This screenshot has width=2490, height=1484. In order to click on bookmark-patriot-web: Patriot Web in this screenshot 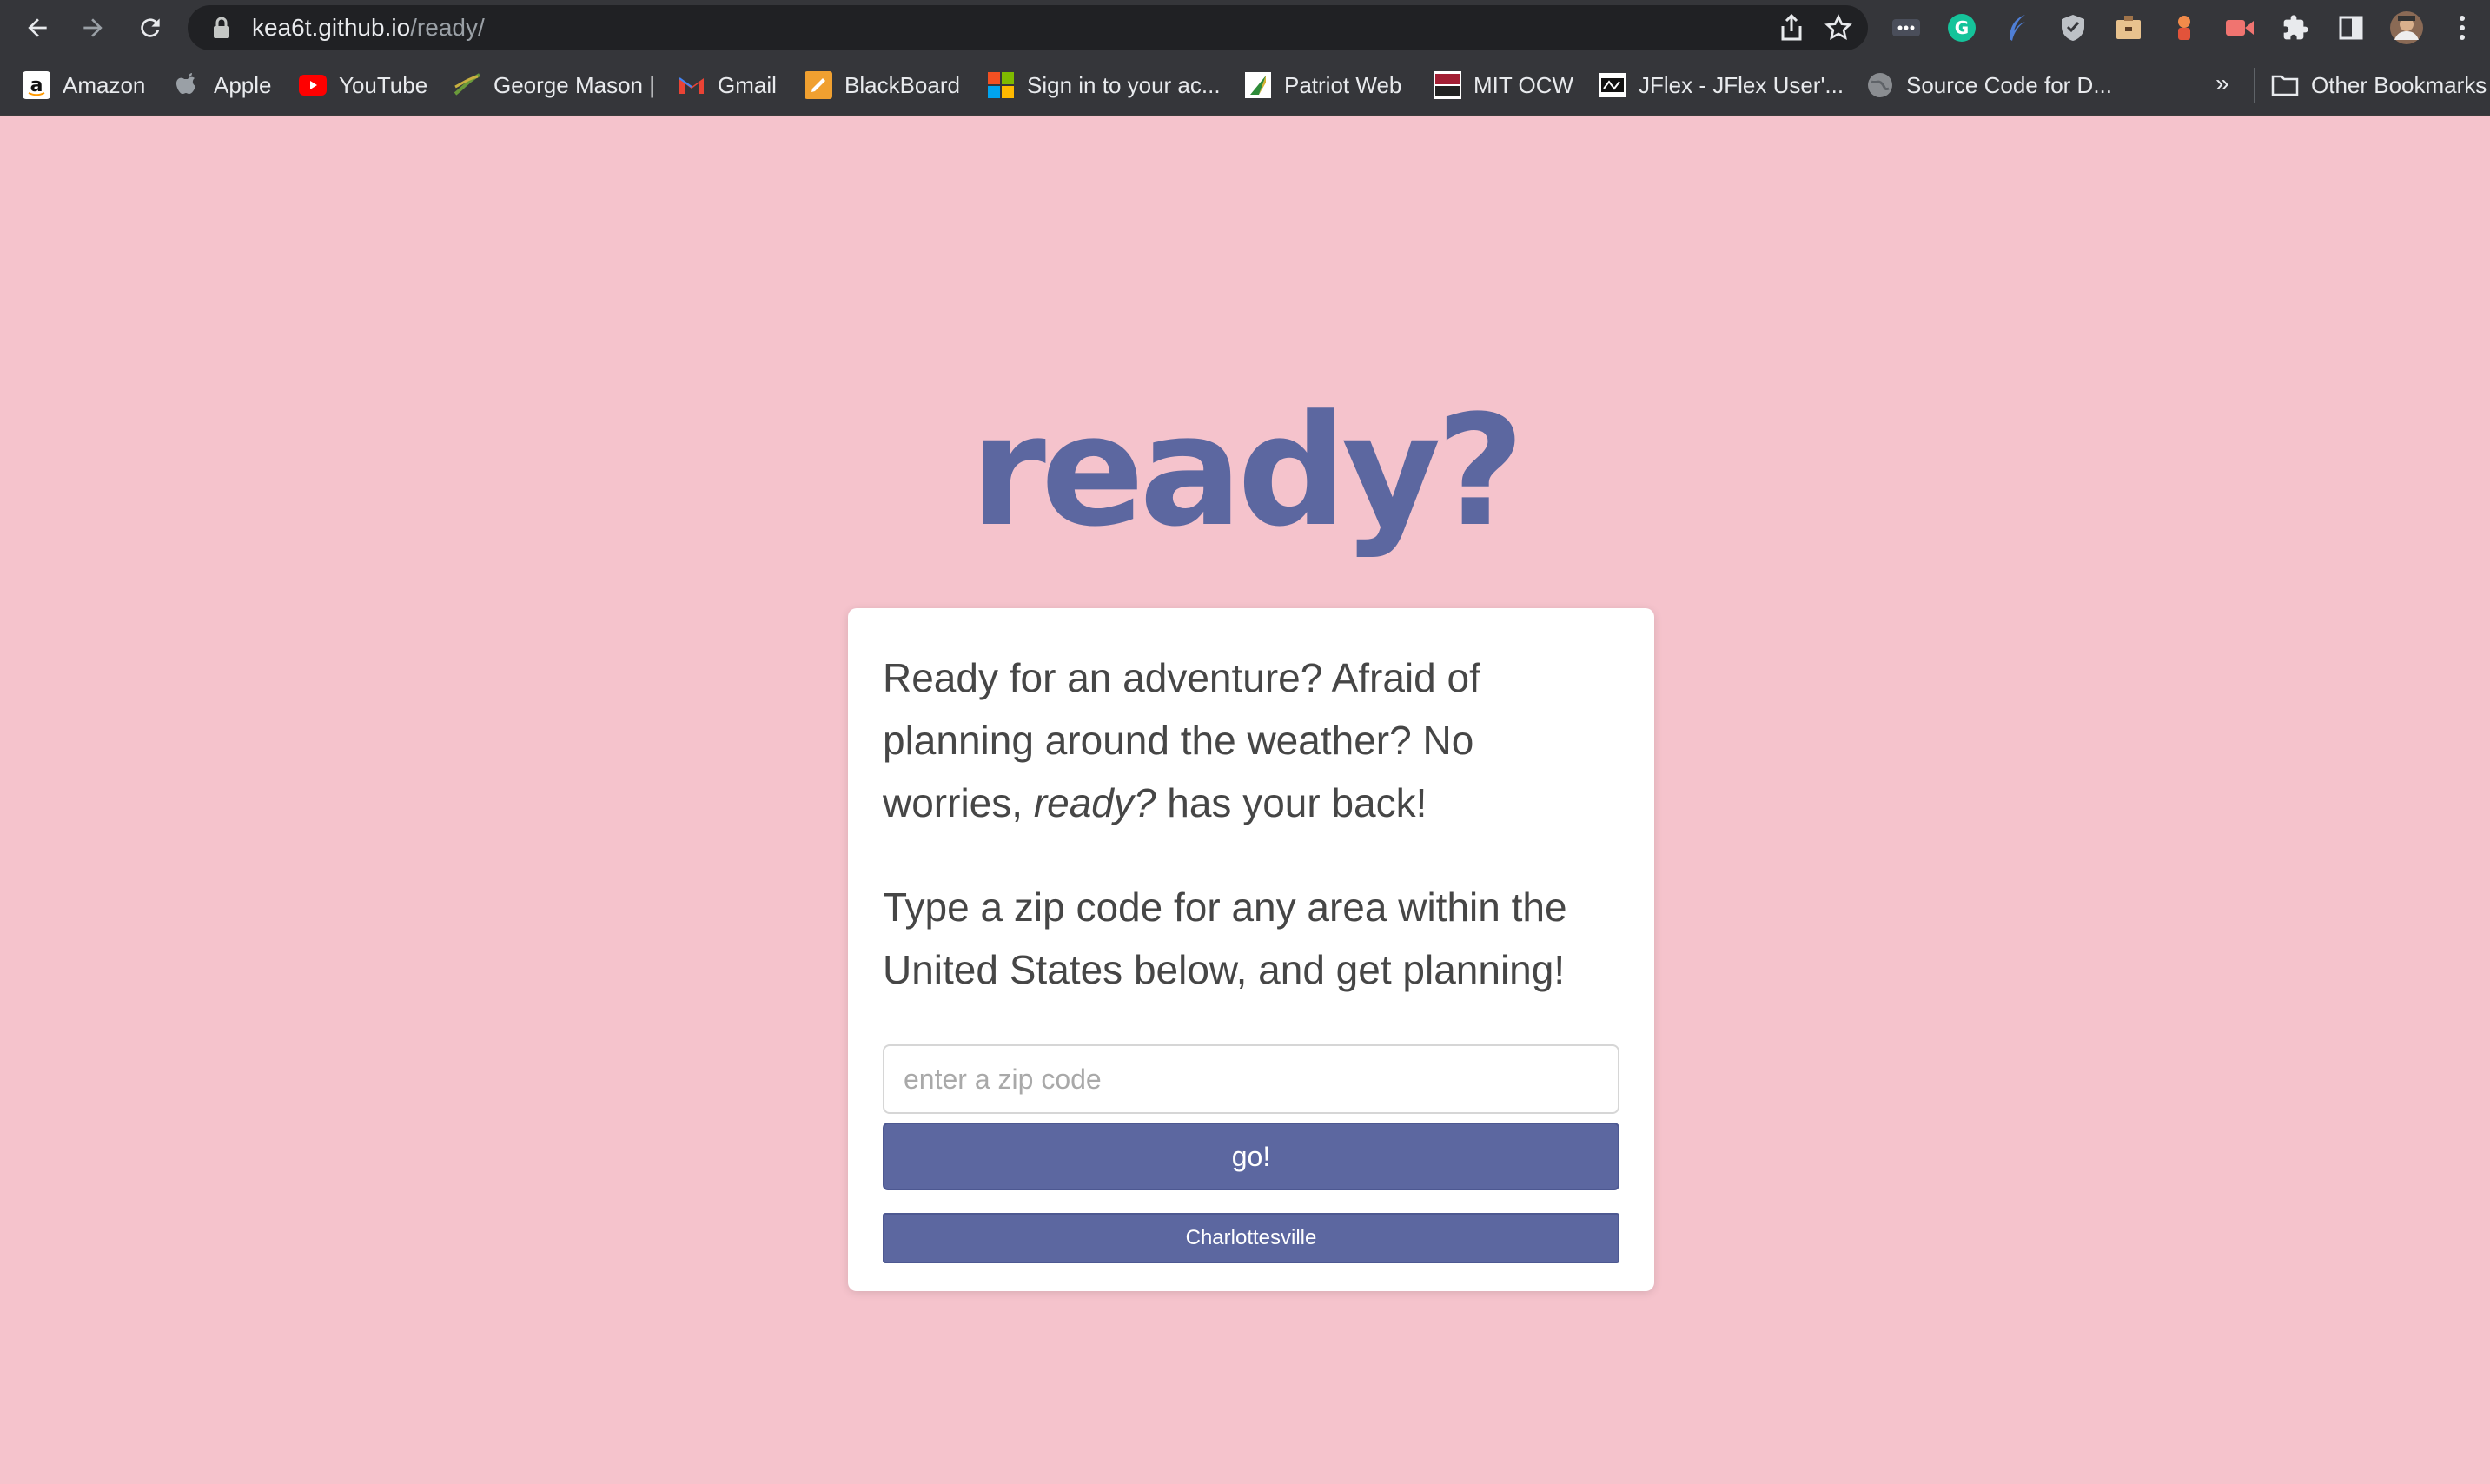, I will do `click(1322, 85)`.